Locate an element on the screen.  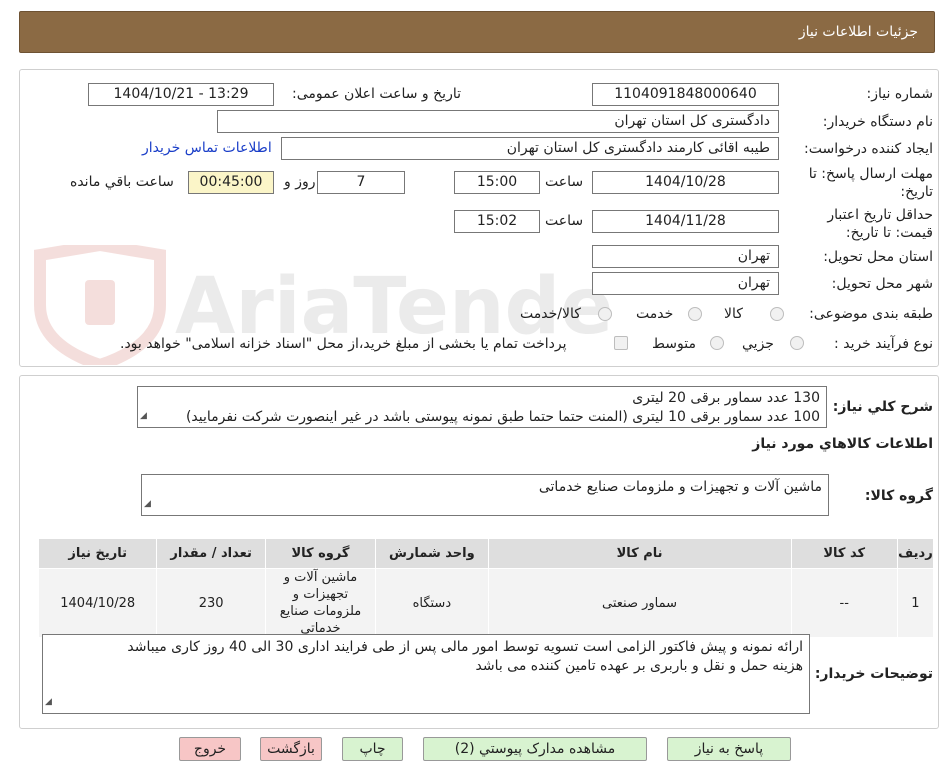
process-option-minor: جزیي is located at coordinates (758, 344).